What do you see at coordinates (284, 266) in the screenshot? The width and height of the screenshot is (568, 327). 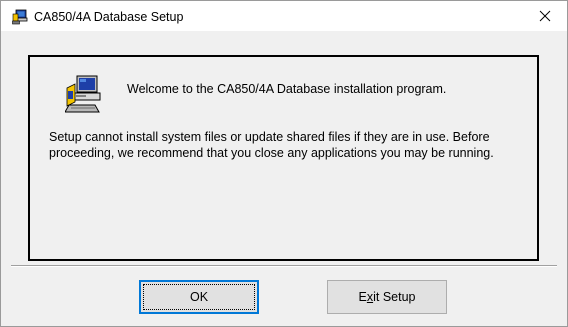 I see `separator` at bounding box center [284, 266].